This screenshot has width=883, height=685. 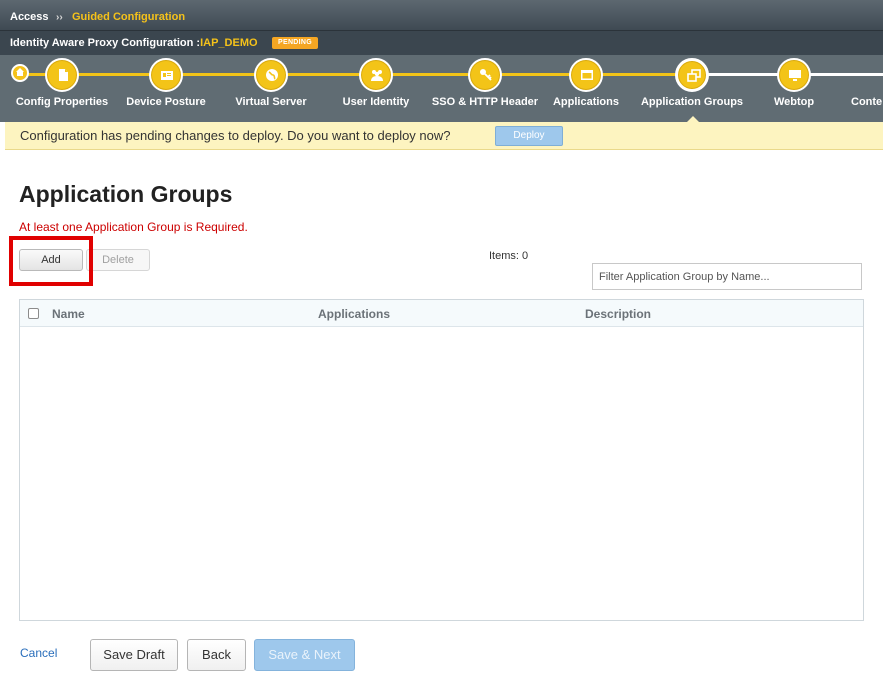 I want to click on wizard-step-label: Virtual Server, so click(x=271, y=102).